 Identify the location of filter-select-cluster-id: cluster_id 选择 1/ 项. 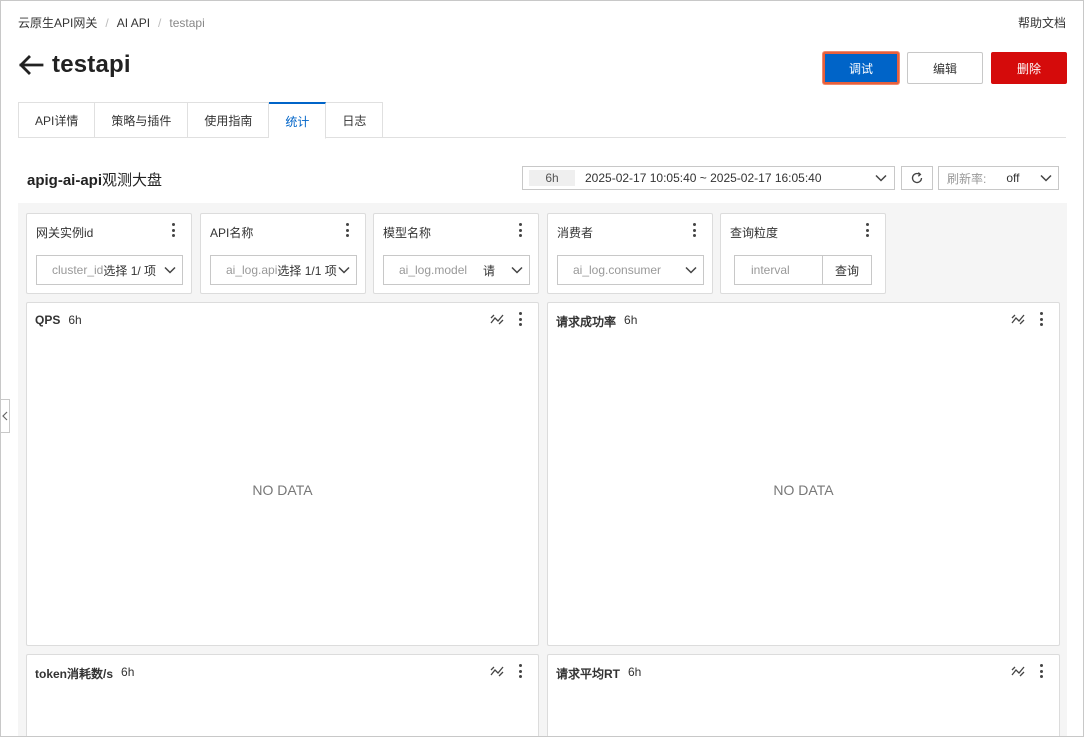
(109, 270).